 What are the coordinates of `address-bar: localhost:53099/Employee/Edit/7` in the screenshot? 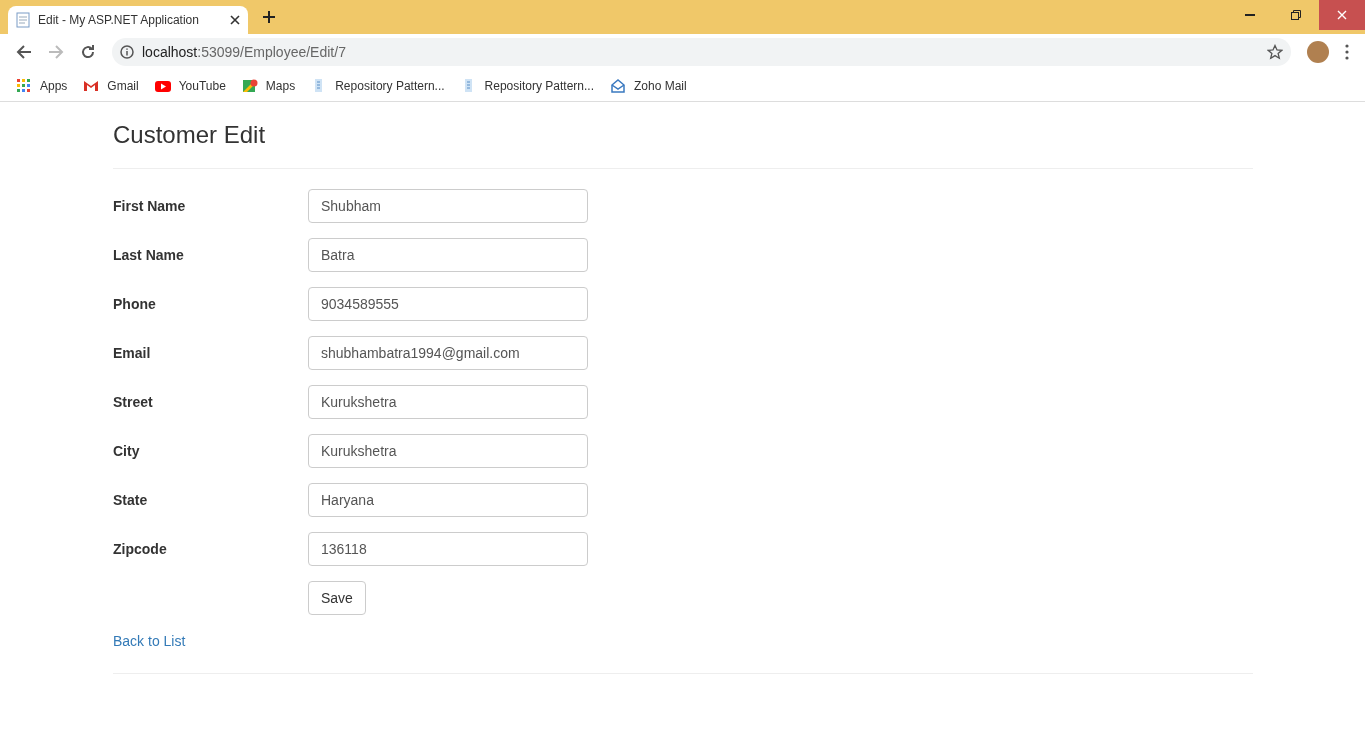 It's located at (701, 52).